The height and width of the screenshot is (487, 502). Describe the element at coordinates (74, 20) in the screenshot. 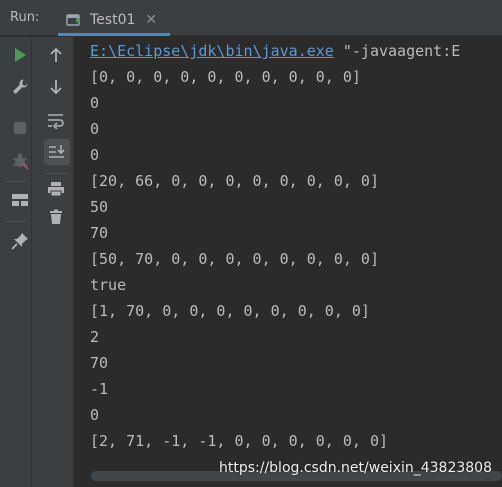

I see `java-class-icon` at that location.